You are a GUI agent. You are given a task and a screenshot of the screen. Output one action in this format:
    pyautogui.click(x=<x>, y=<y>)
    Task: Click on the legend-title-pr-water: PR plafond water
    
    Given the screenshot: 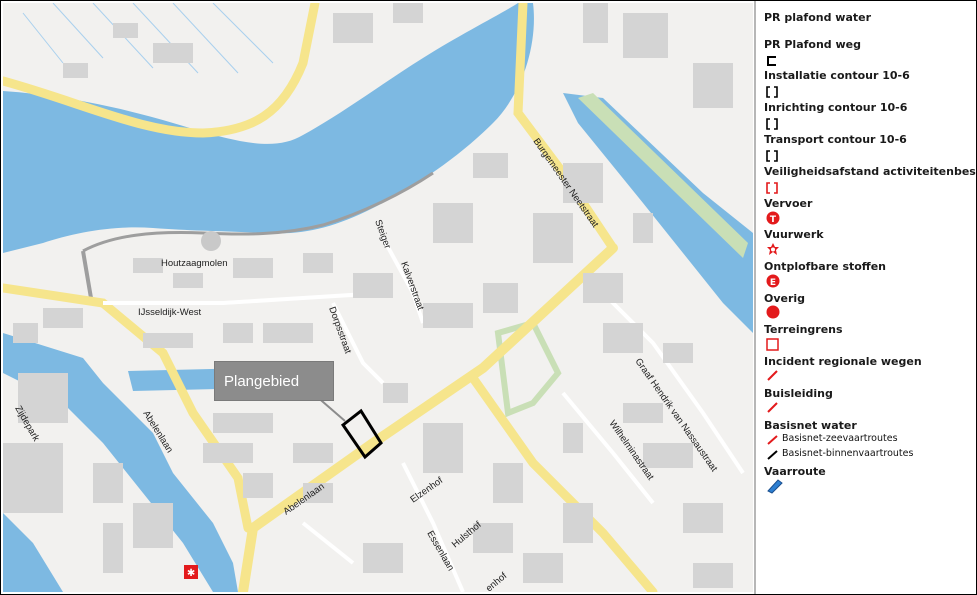 What is the action you would take?
    pyautogui.click(x=818, y=17)
    